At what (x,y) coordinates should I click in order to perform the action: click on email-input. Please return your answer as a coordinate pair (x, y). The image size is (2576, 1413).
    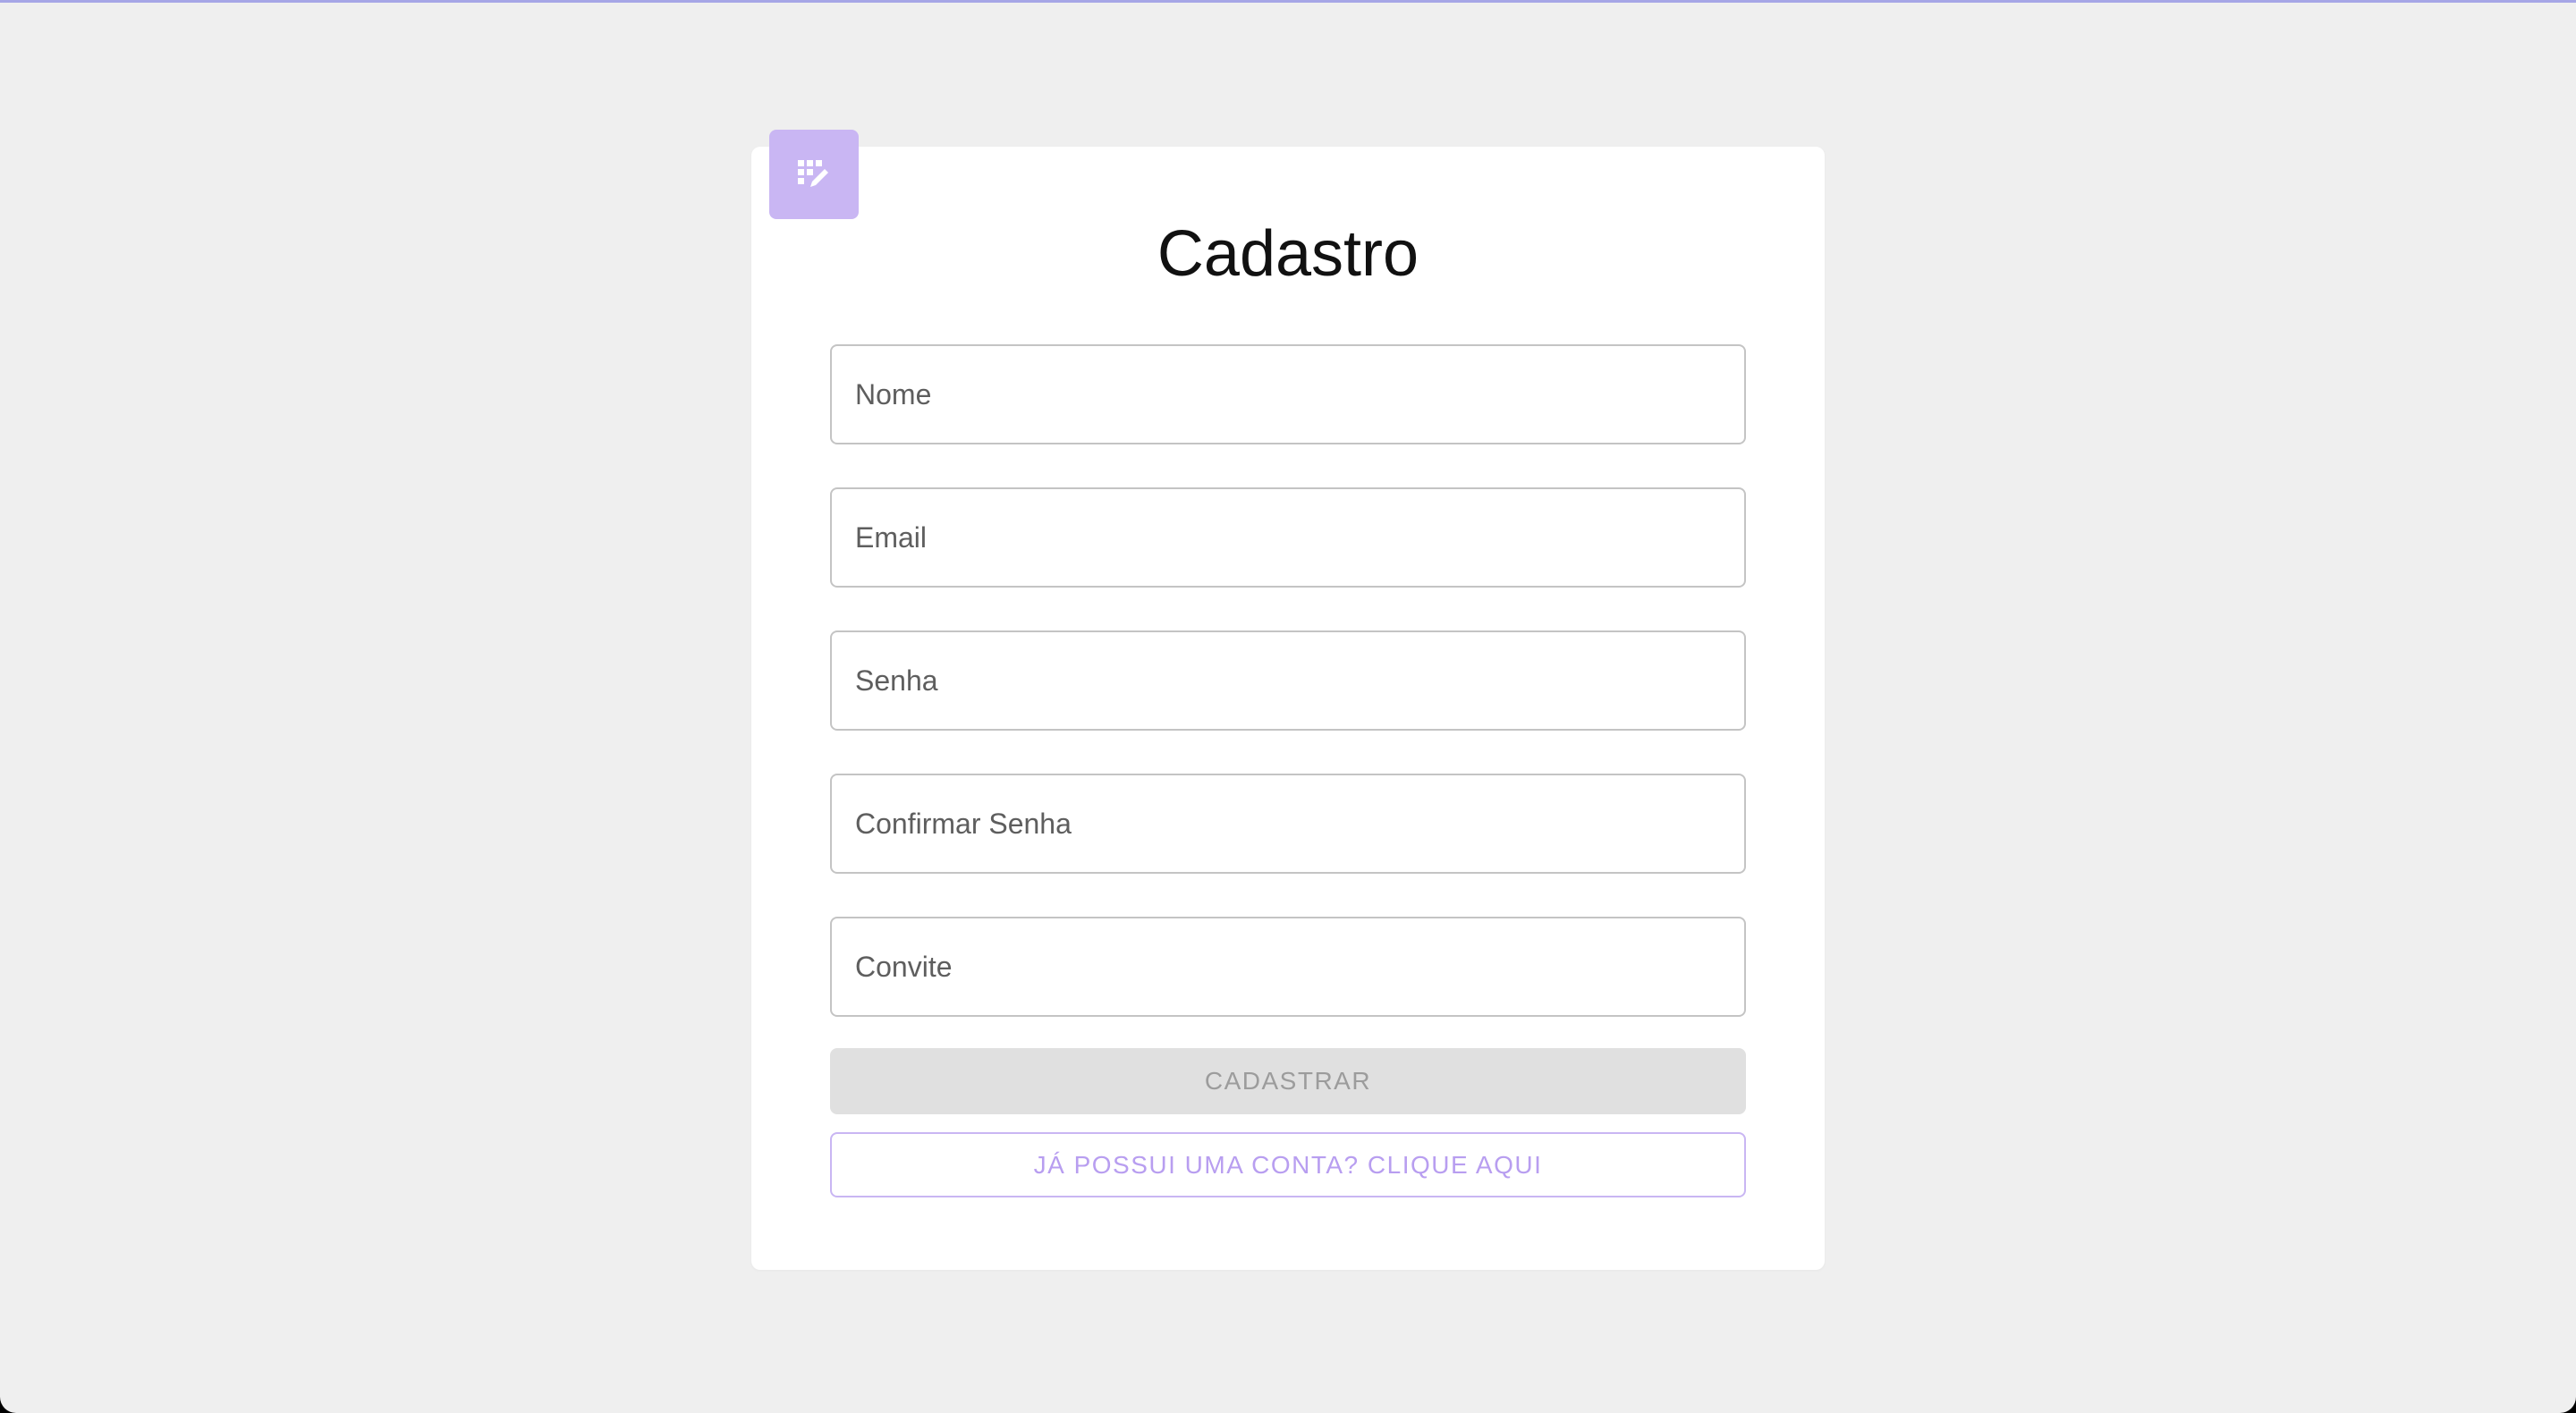
    Looking at the image, I should click on (1288, 537).